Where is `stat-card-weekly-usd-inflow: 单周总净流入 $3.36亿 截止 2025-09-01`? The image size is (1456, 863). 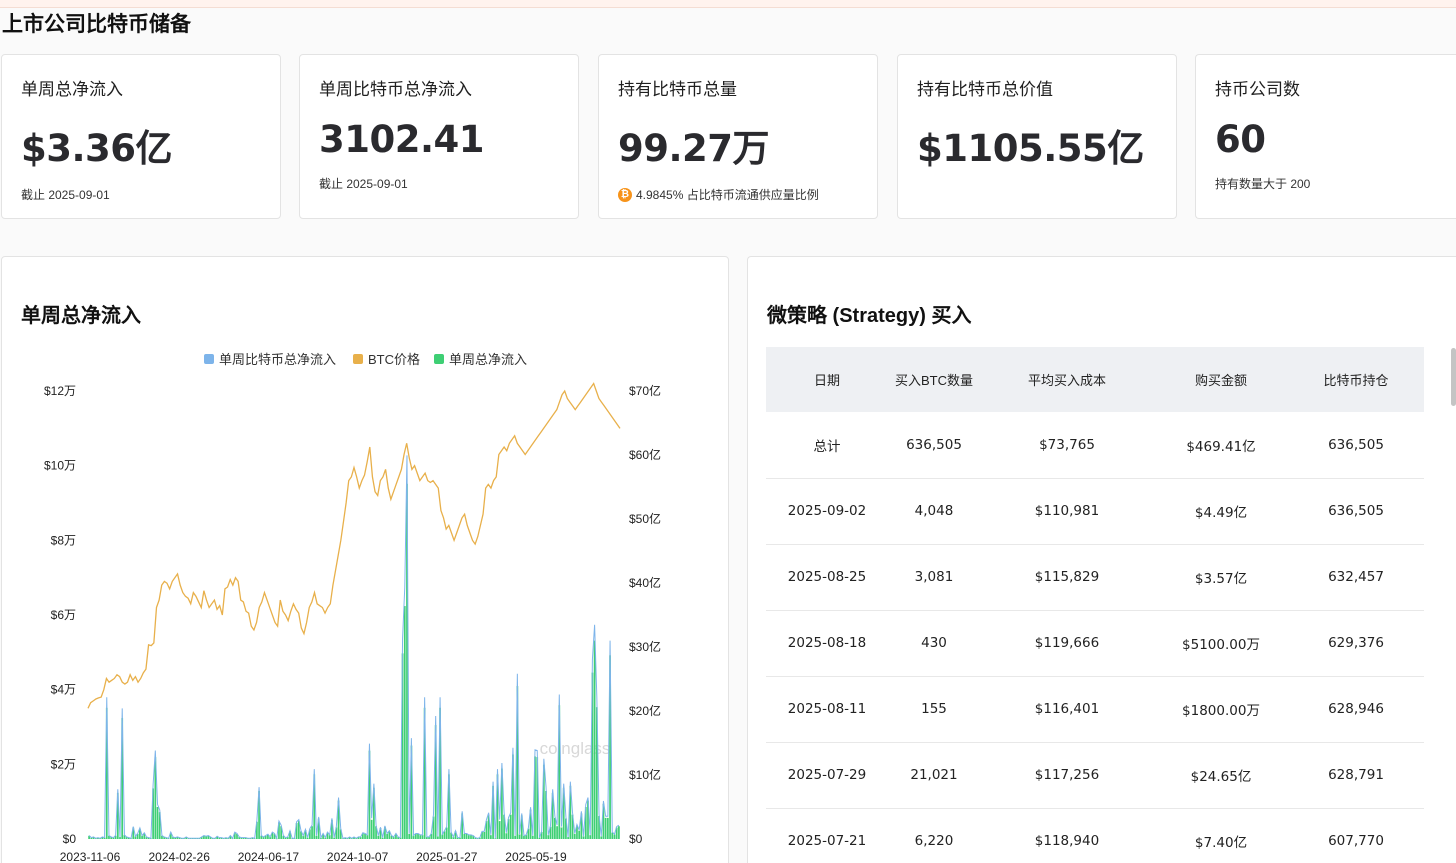 stat-card-weekly-usd-inflow: 单周总净流入 $3.36亿 截止 2025-09-01 is located at coordinates (141, 136).